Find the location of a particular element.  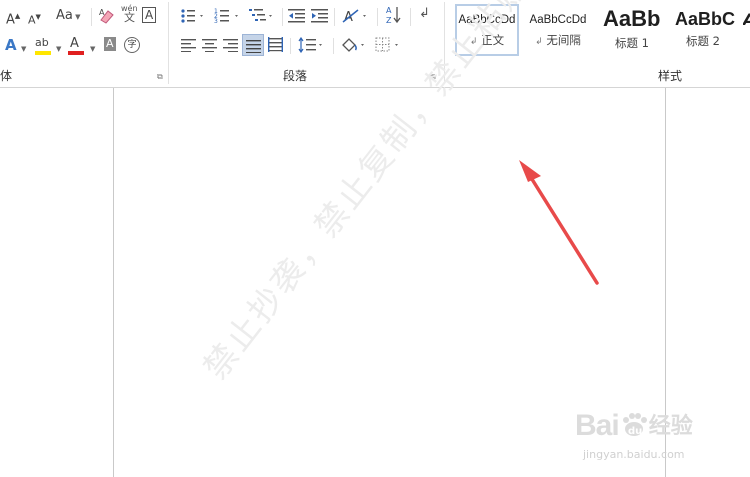

baidu-jingyan-logo: Bai du 经验 is located at coordinates (634, 425).